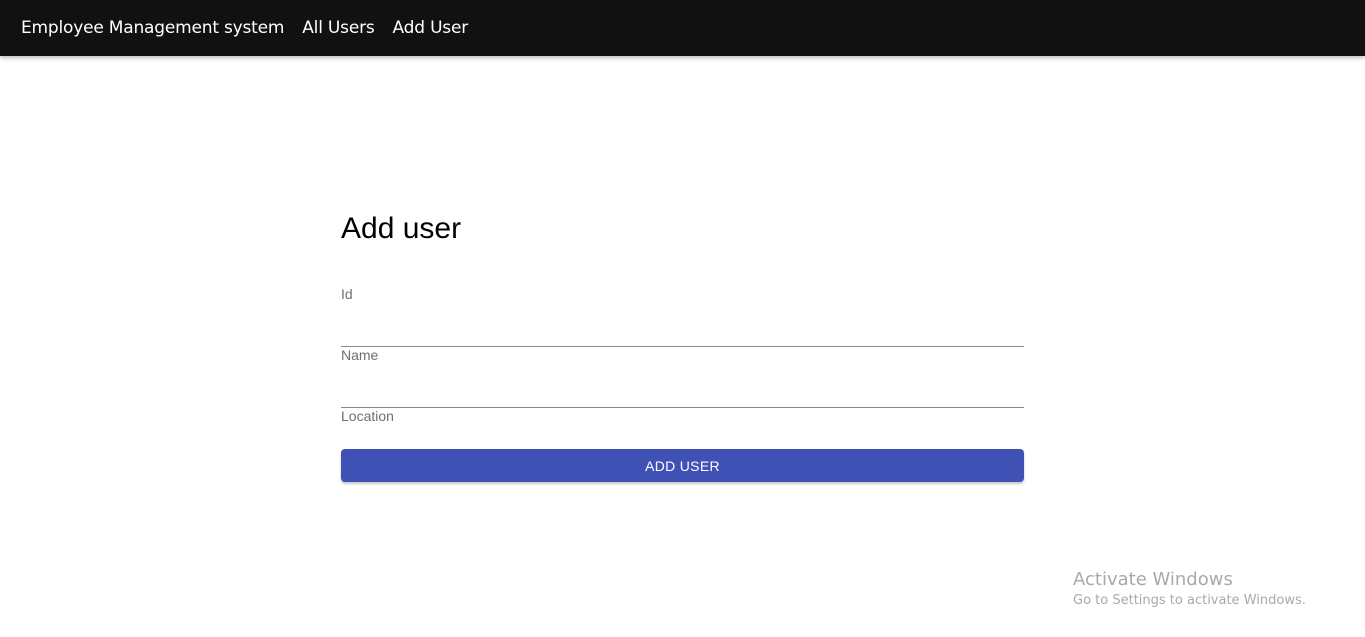  What do you see at coordinates (401, 228) in the screenshot?
I see `page-title: Add user` at bounding box center [401, 228].